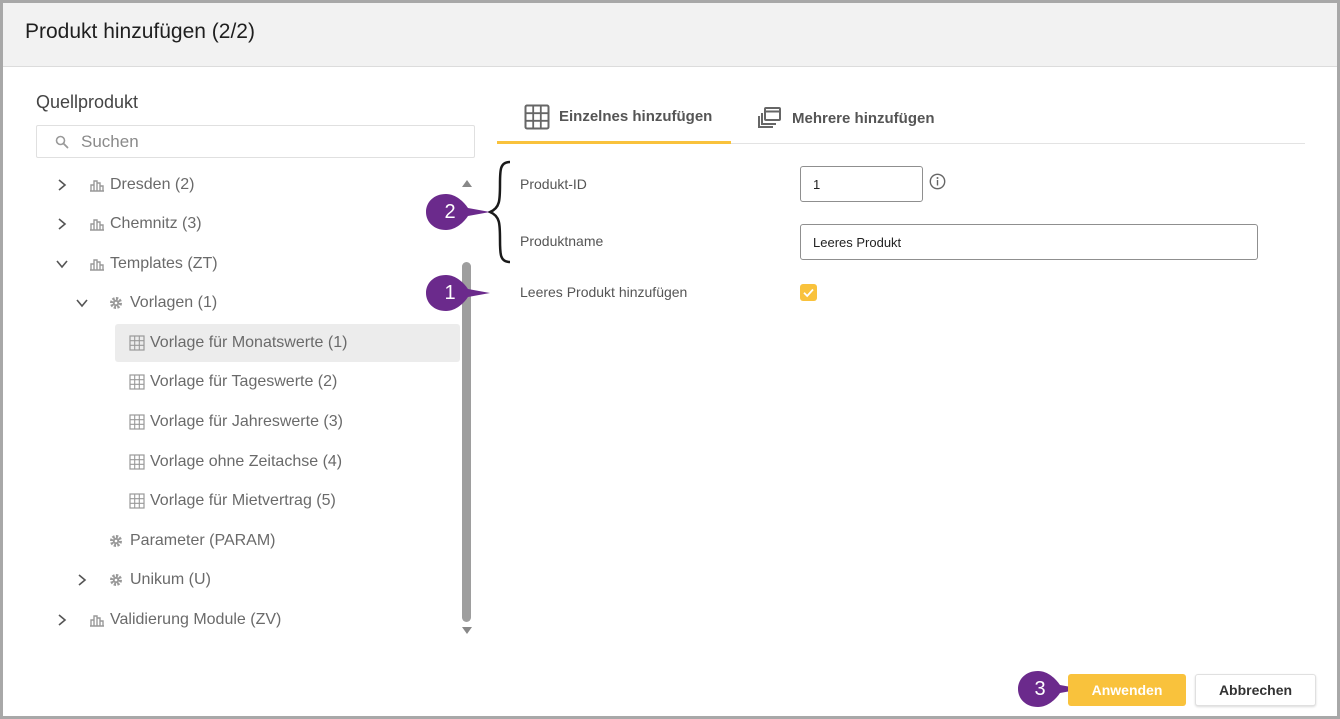 This screenshot has width=1340, height=719. Describe the element at coordinates (467, 183) in the screenshot. I see `scroll-up-arrow` at that location.